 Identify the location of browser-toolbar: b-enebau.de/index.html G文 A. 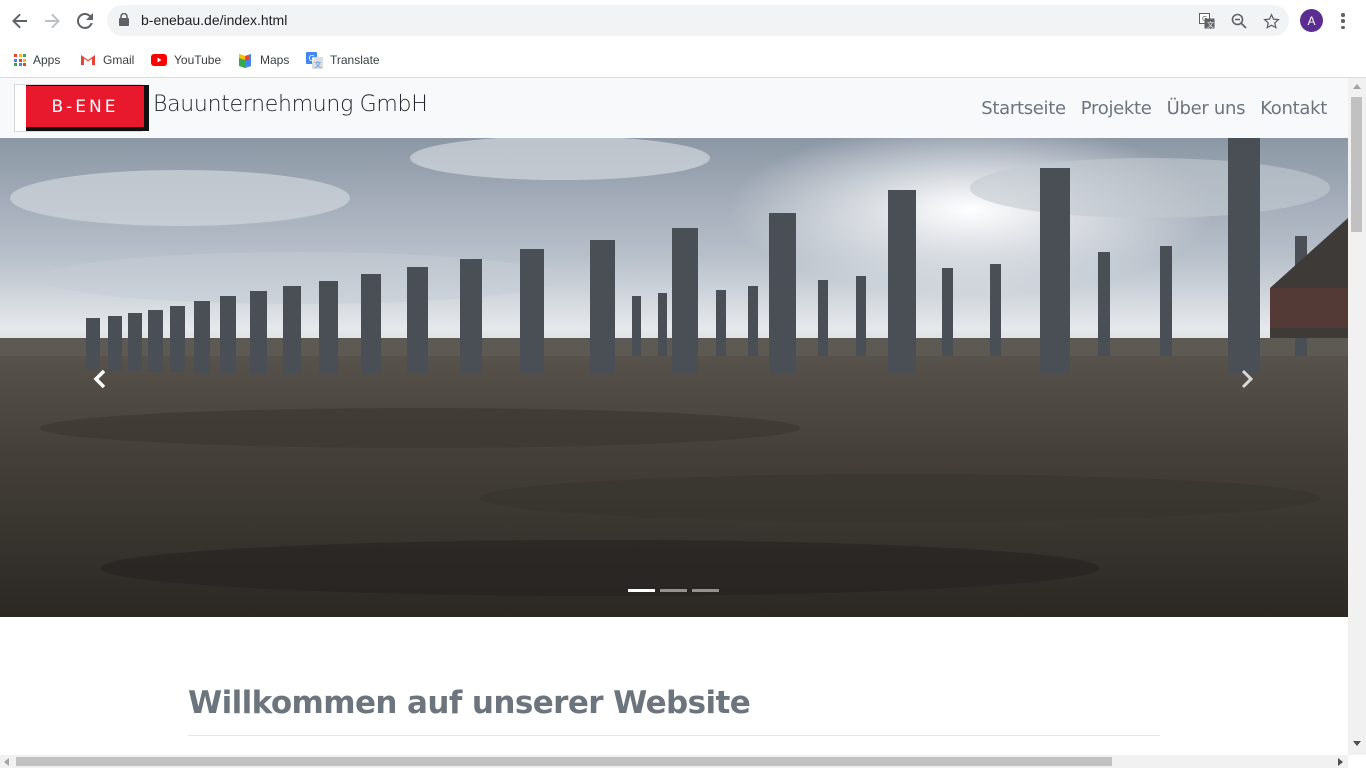
(683, 21).